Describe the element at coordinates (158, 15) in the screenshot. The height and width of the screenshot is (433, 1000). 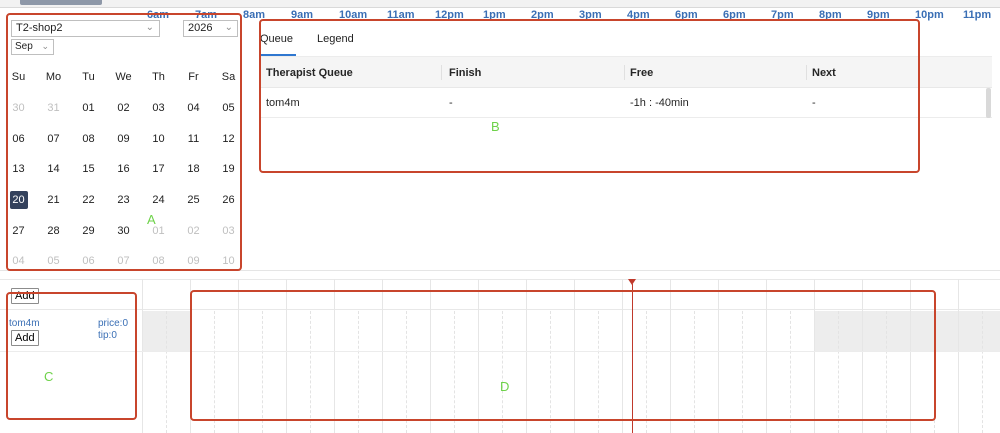
I see `hour-label: 6am` at that location.